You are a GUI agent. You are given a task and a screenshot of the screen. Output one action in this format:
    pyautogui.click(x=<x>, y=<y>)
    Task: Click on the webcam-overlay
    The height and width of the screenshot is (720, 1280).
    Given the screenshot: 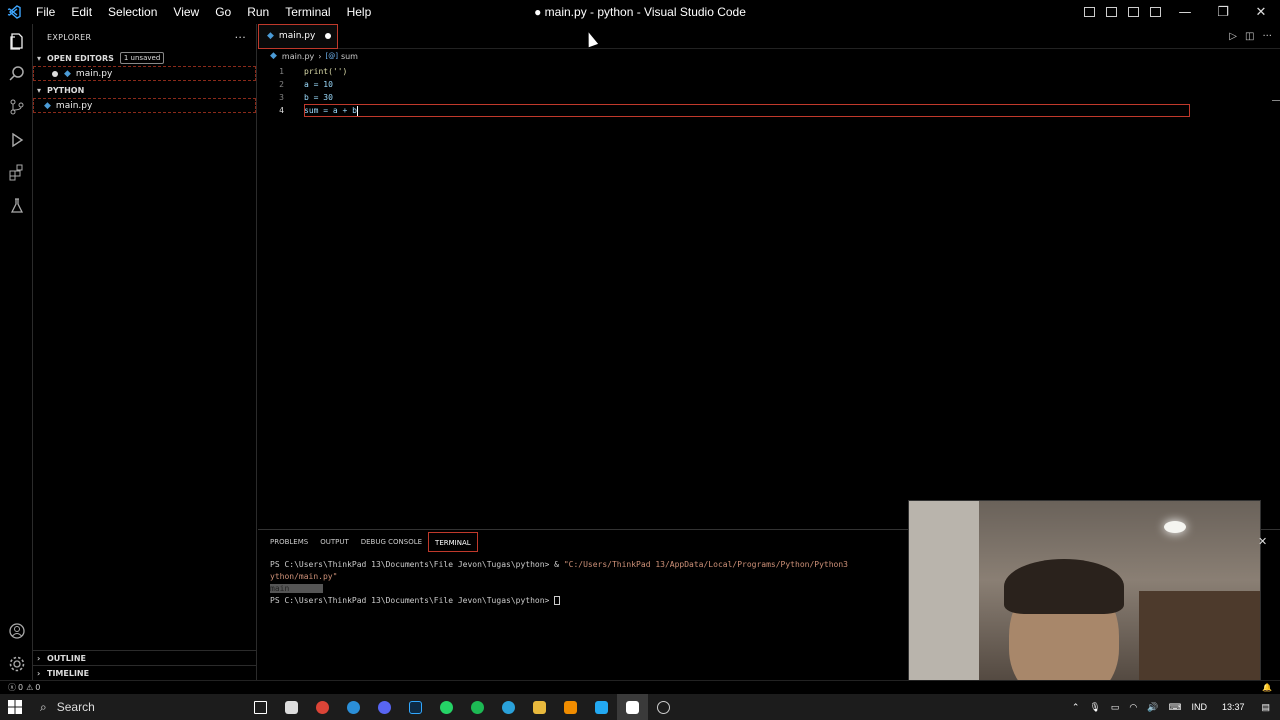 What is the action you would take?
    pyautogui.click(x=1084, y=600)
    